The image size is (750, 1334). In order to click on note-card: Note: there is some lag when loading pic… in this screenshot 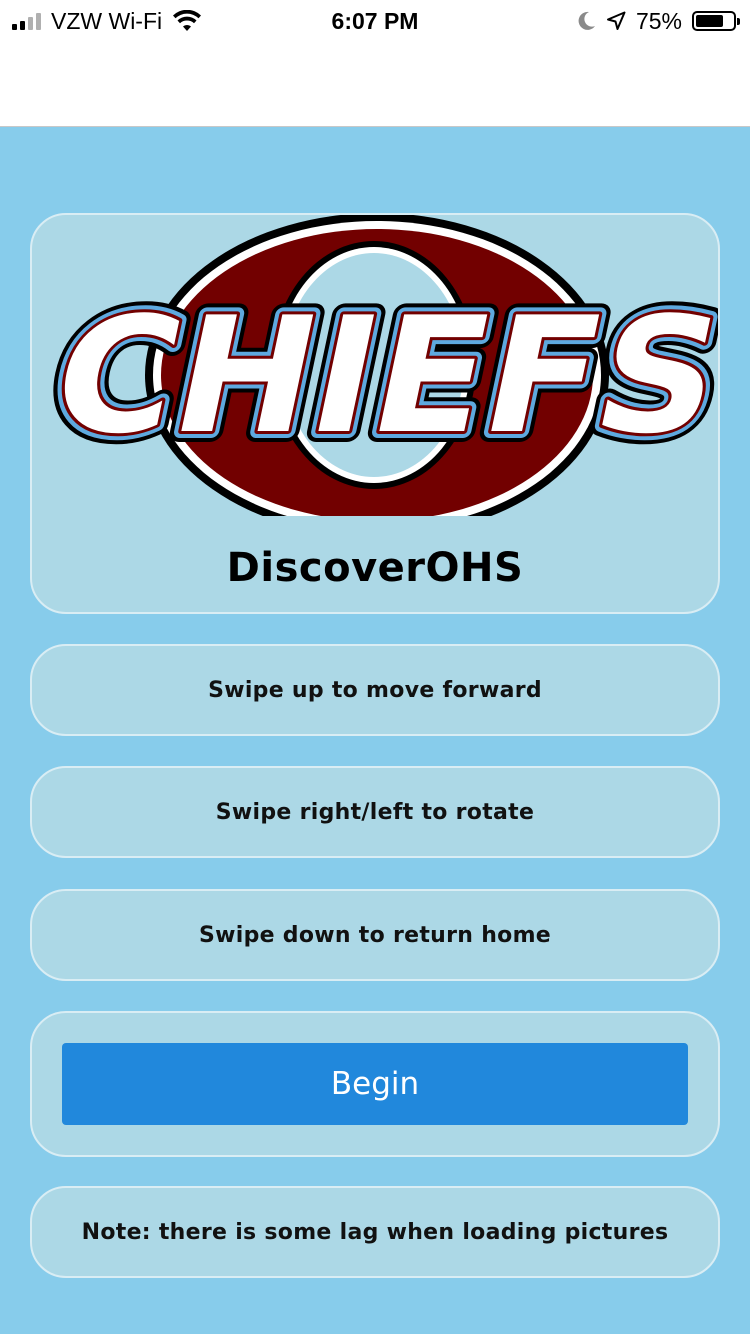, I will do `click(375, 1232)`.